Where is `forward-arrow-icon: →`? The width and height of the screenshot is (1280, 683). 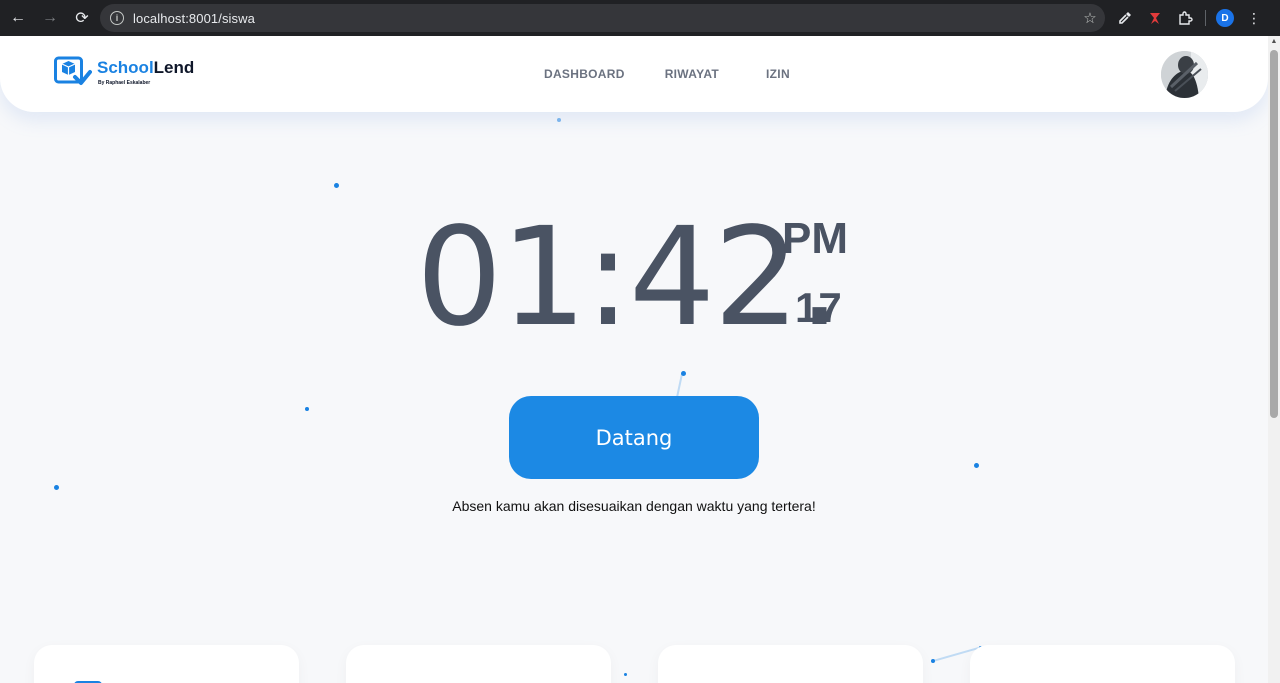
forward-arrow-icon: → is located at coordinates (50, 18).